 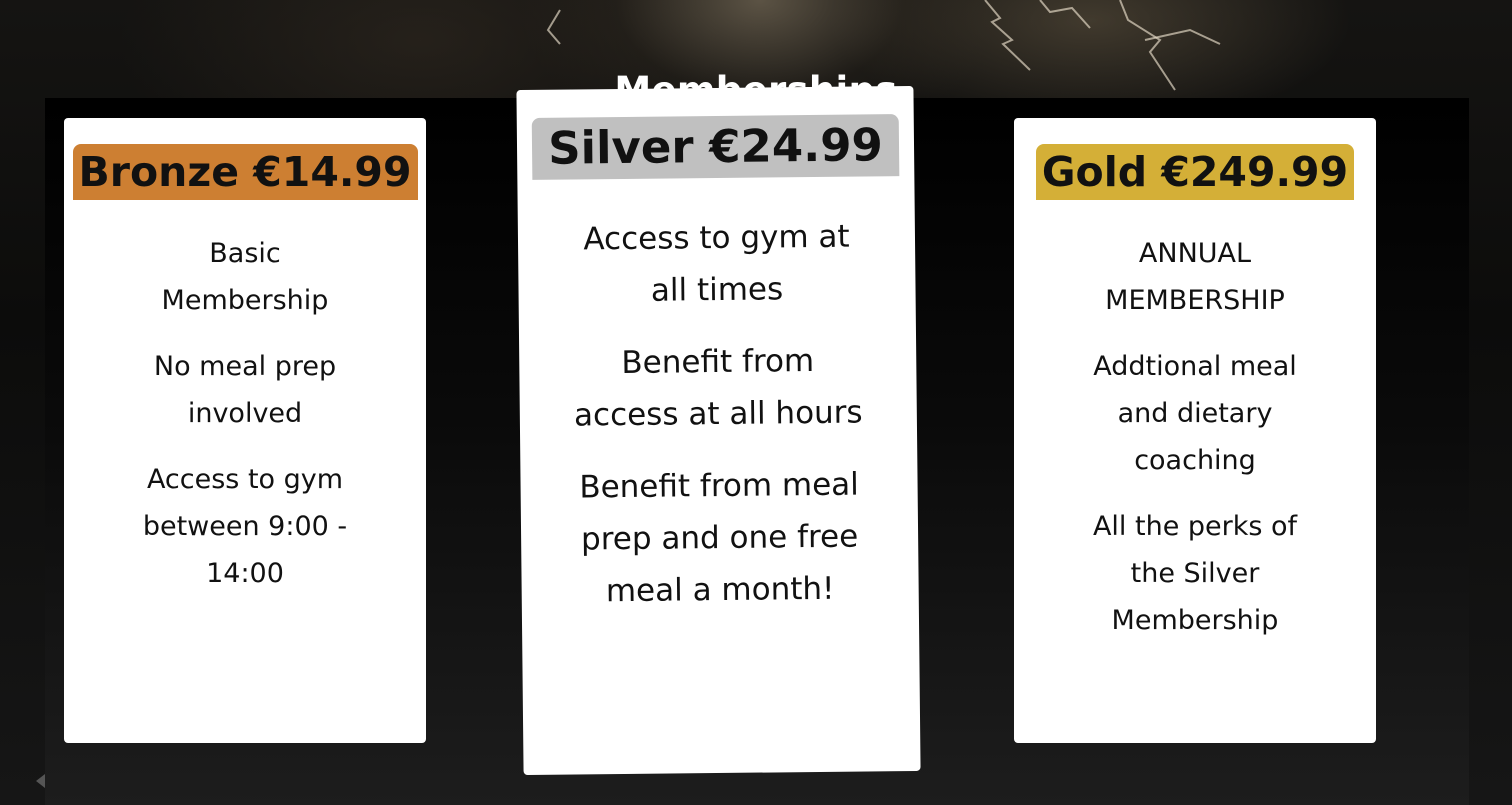 I want to click on gold-feature: All the perks of the Silver Membership, so click(x=1195, y=573).